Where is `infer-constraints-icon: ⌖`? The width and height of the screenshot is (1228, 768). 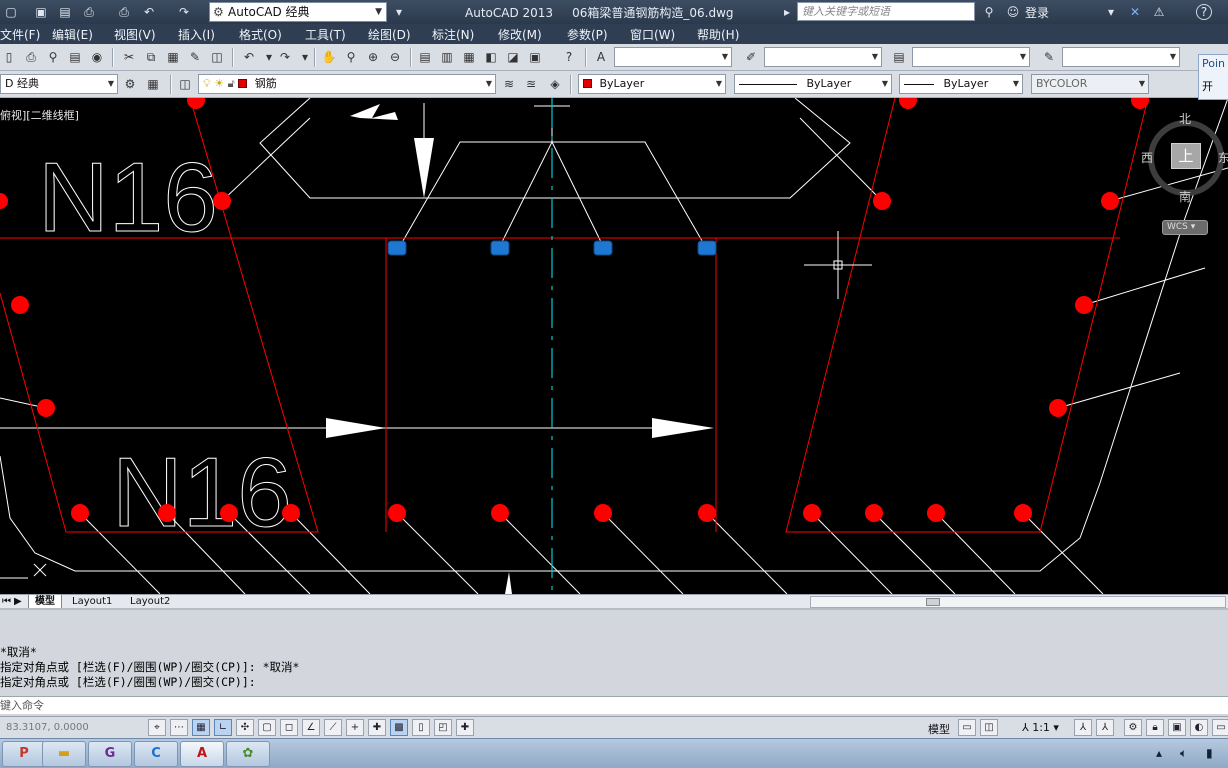 infer-constraints-icon: ⌖ is located at coordinates (157, 727).